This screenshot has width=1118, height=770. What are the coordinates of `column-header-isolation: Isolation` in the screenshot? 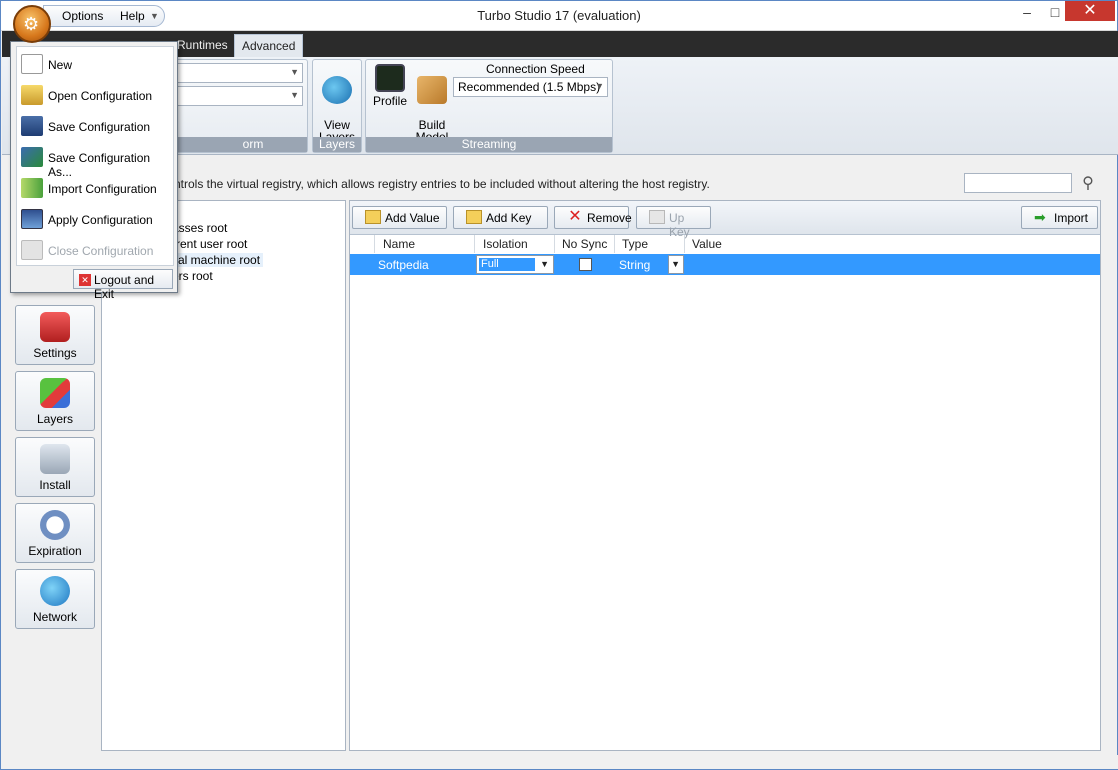 It's located at (505, 244).